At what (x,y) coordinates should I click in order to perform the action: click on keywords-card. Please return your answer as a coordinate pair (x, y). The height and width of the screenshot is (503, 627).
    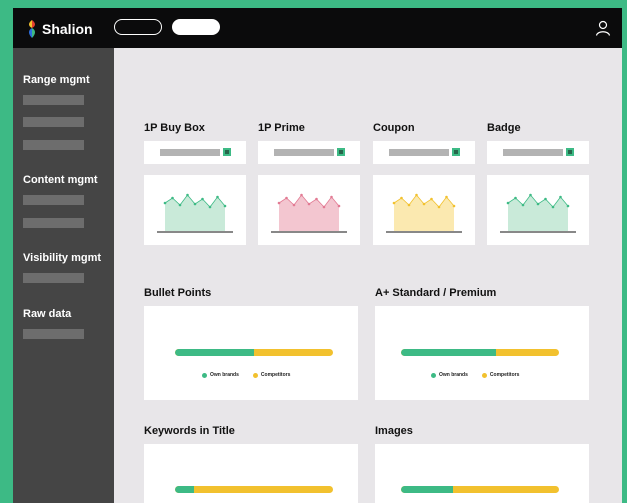
    Looking at the image, I should click on (251, 473).